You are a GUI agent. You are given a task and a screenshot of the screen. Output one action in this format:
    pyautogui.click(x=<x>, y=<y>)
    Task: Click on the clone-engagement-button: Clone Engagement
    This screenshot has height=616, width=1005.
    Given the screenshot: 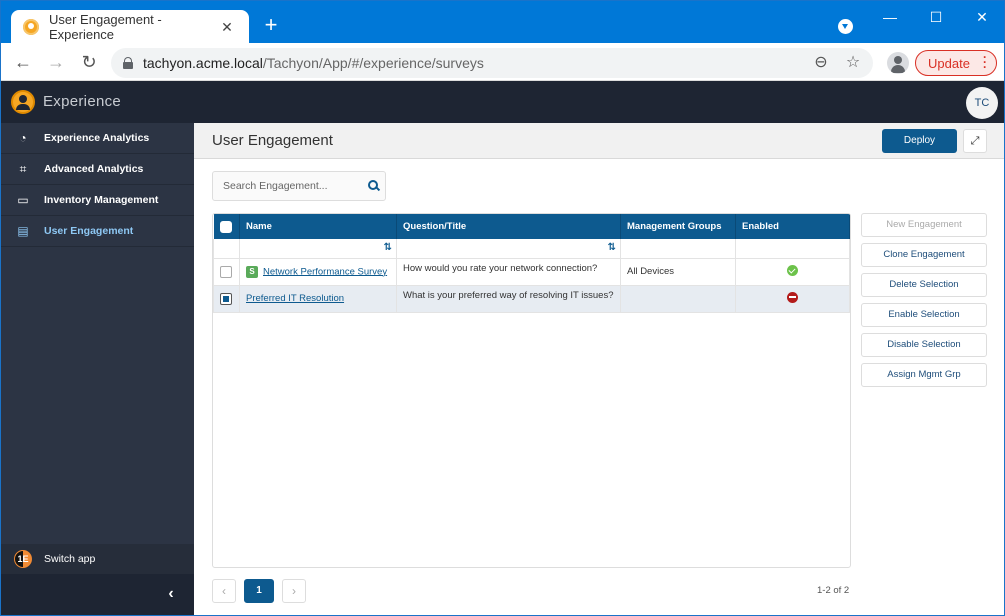 What is the action you would take?
    pyautogui.click(x=924, y=255)
    